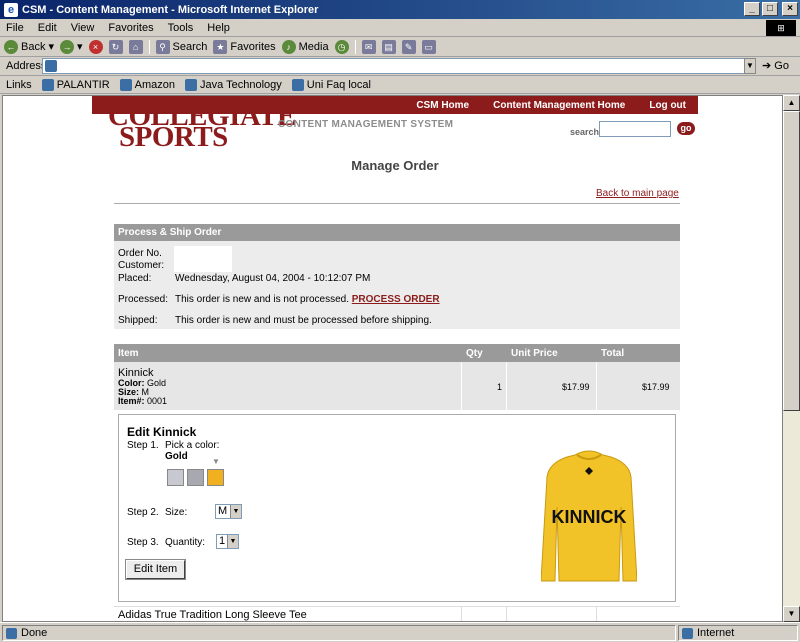 Image resolution: width=800 pixels, height=642 pixels. I want to click on col-unit-price: Unit Price, so click(534, 353).